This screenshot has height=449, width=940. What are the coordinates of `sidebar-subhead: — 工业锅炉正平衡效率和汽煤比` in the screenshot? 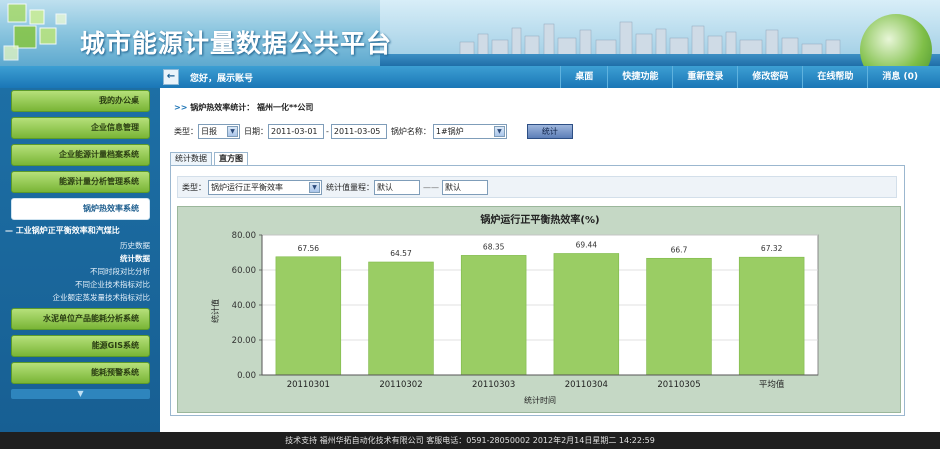 It's located at (82, 230).